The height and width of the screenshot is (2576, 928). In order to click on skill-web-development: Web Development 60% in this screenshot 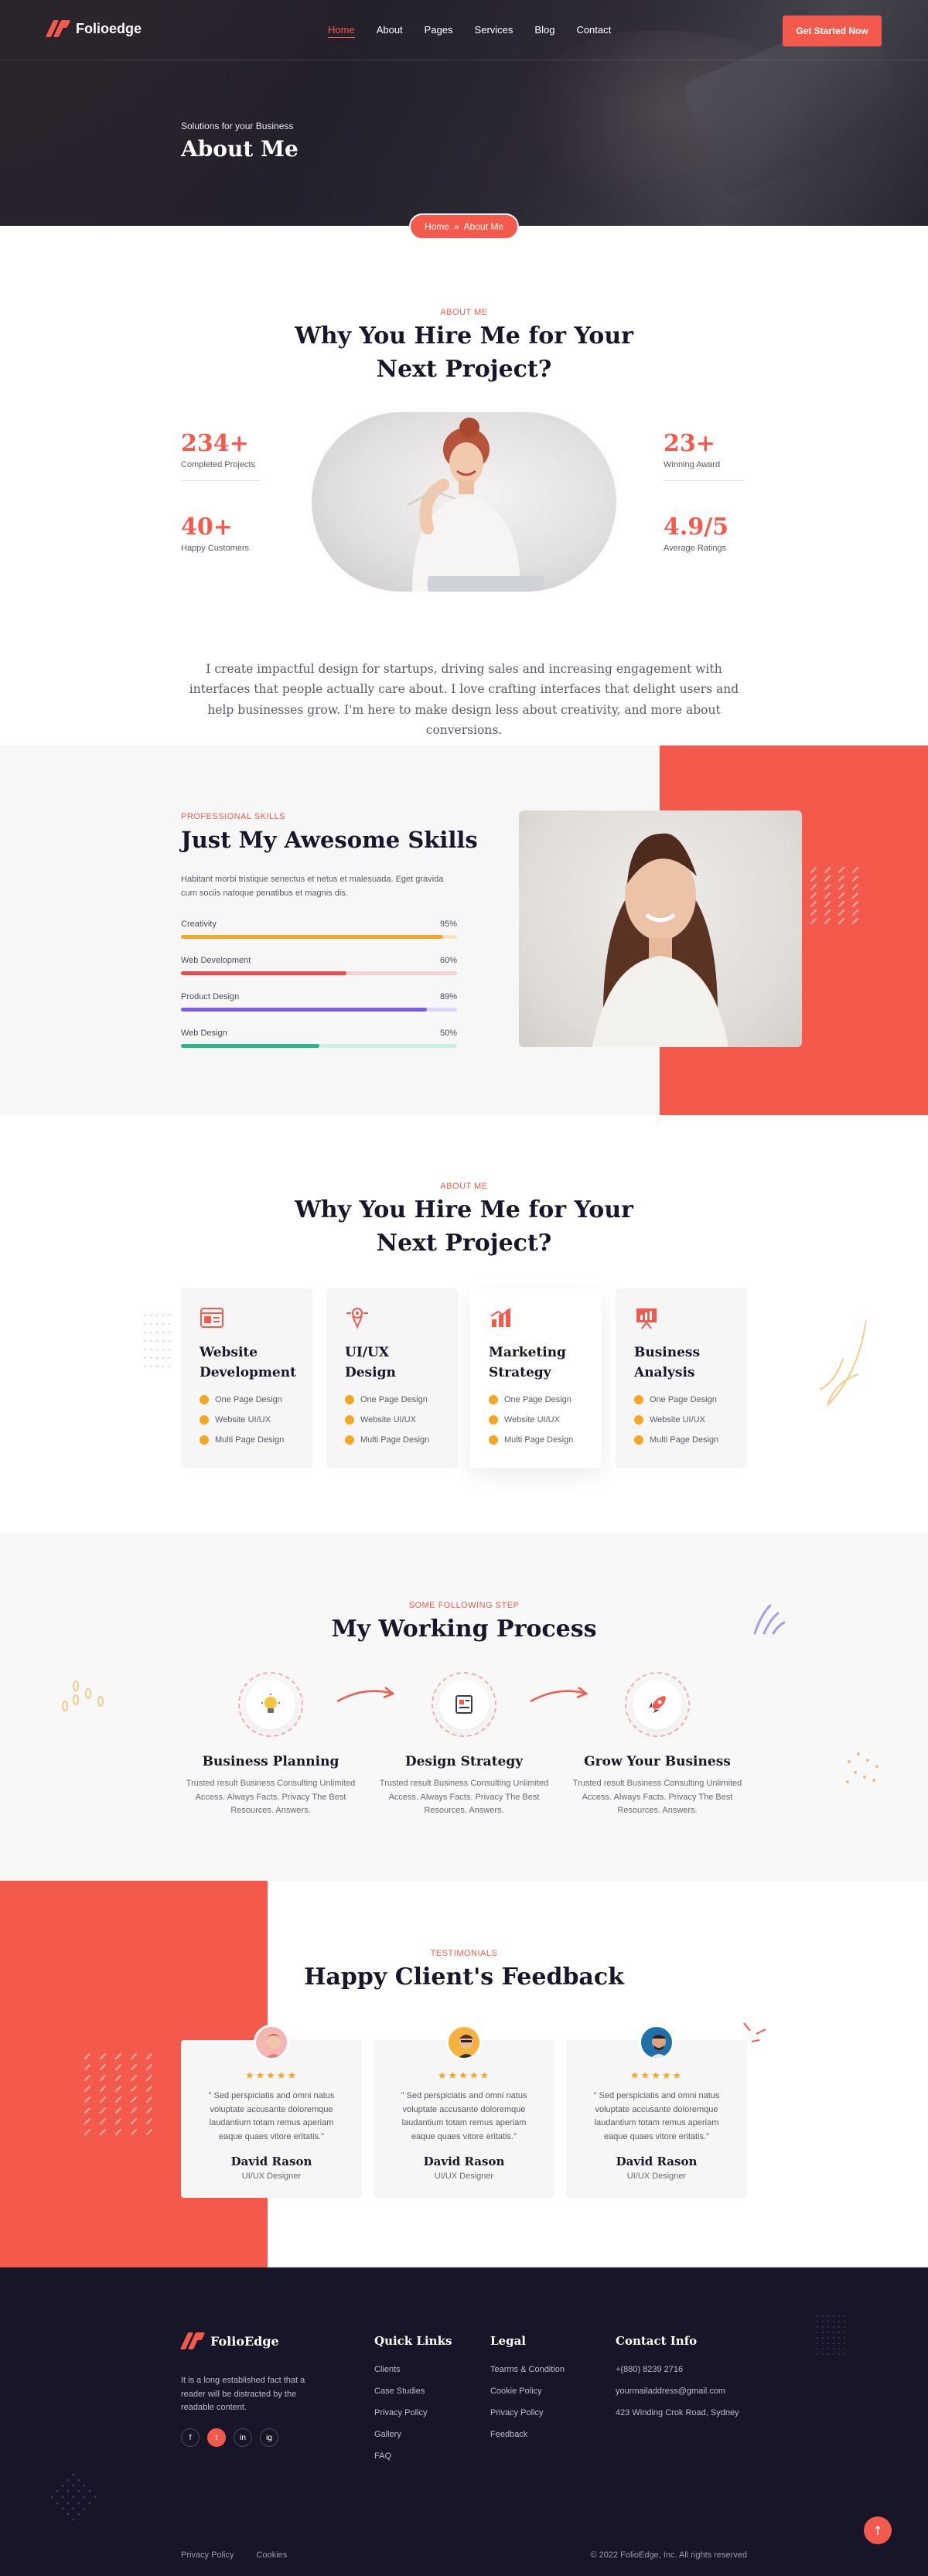, I will do `click(319, 965)`.